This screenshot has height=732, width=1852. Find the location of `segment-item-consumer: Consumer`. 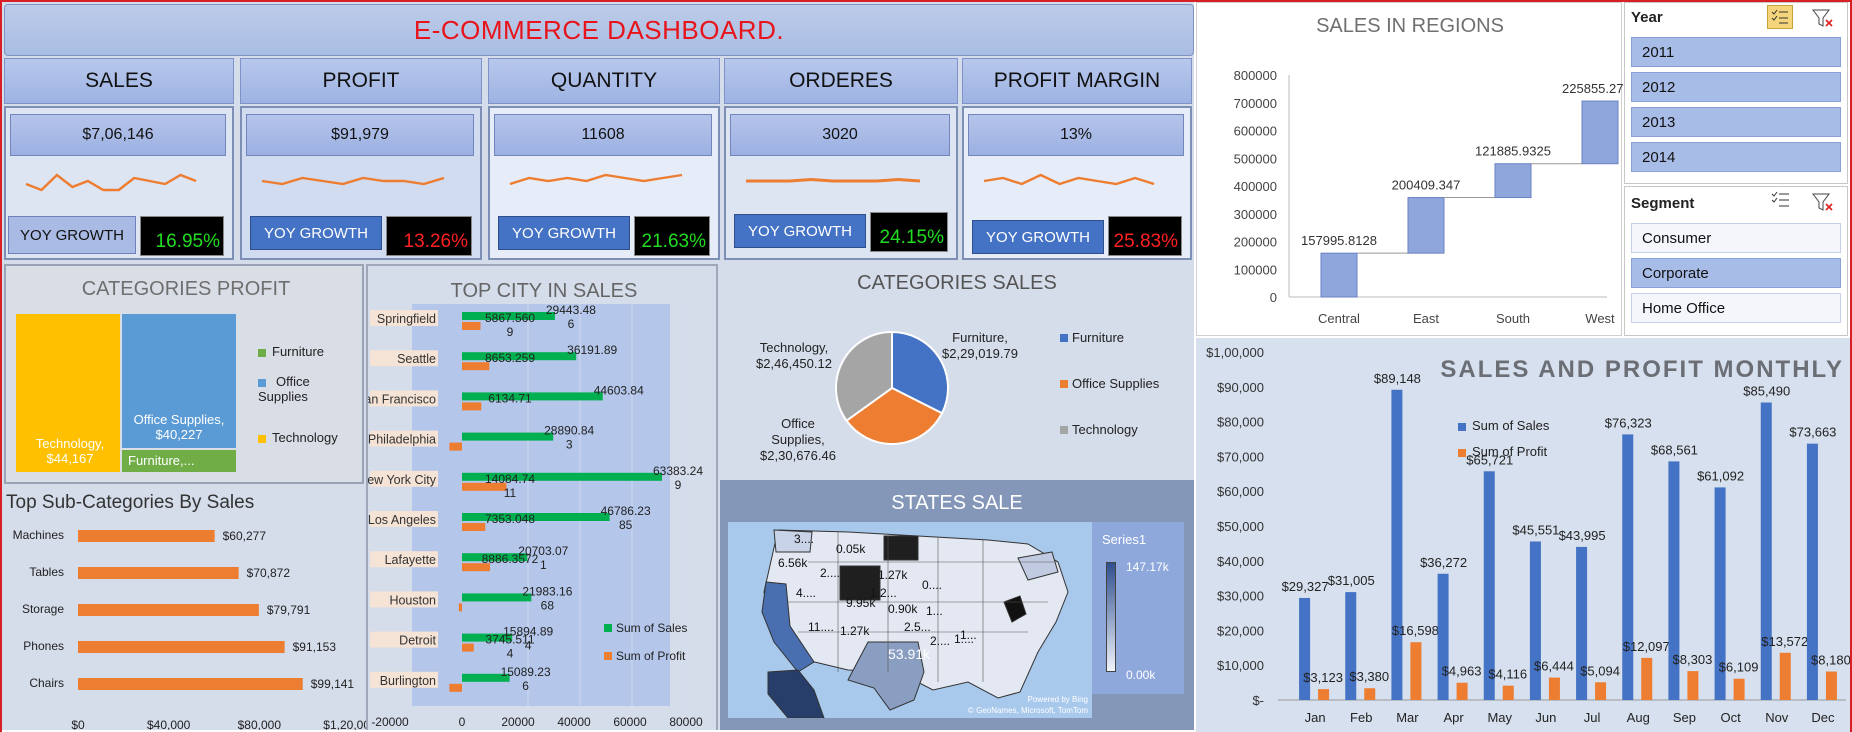

segment-item-consumer: Consumer is located at coordinates (1736, 238).